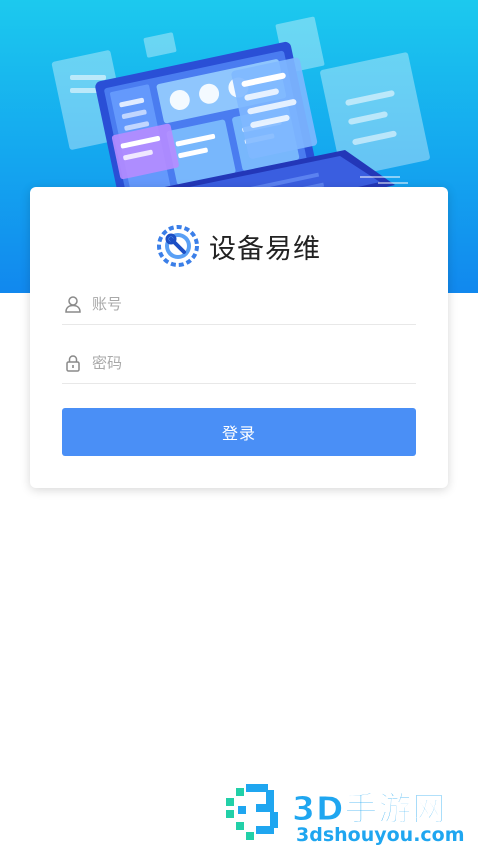  I want to click on account-field, so click(239, 304).